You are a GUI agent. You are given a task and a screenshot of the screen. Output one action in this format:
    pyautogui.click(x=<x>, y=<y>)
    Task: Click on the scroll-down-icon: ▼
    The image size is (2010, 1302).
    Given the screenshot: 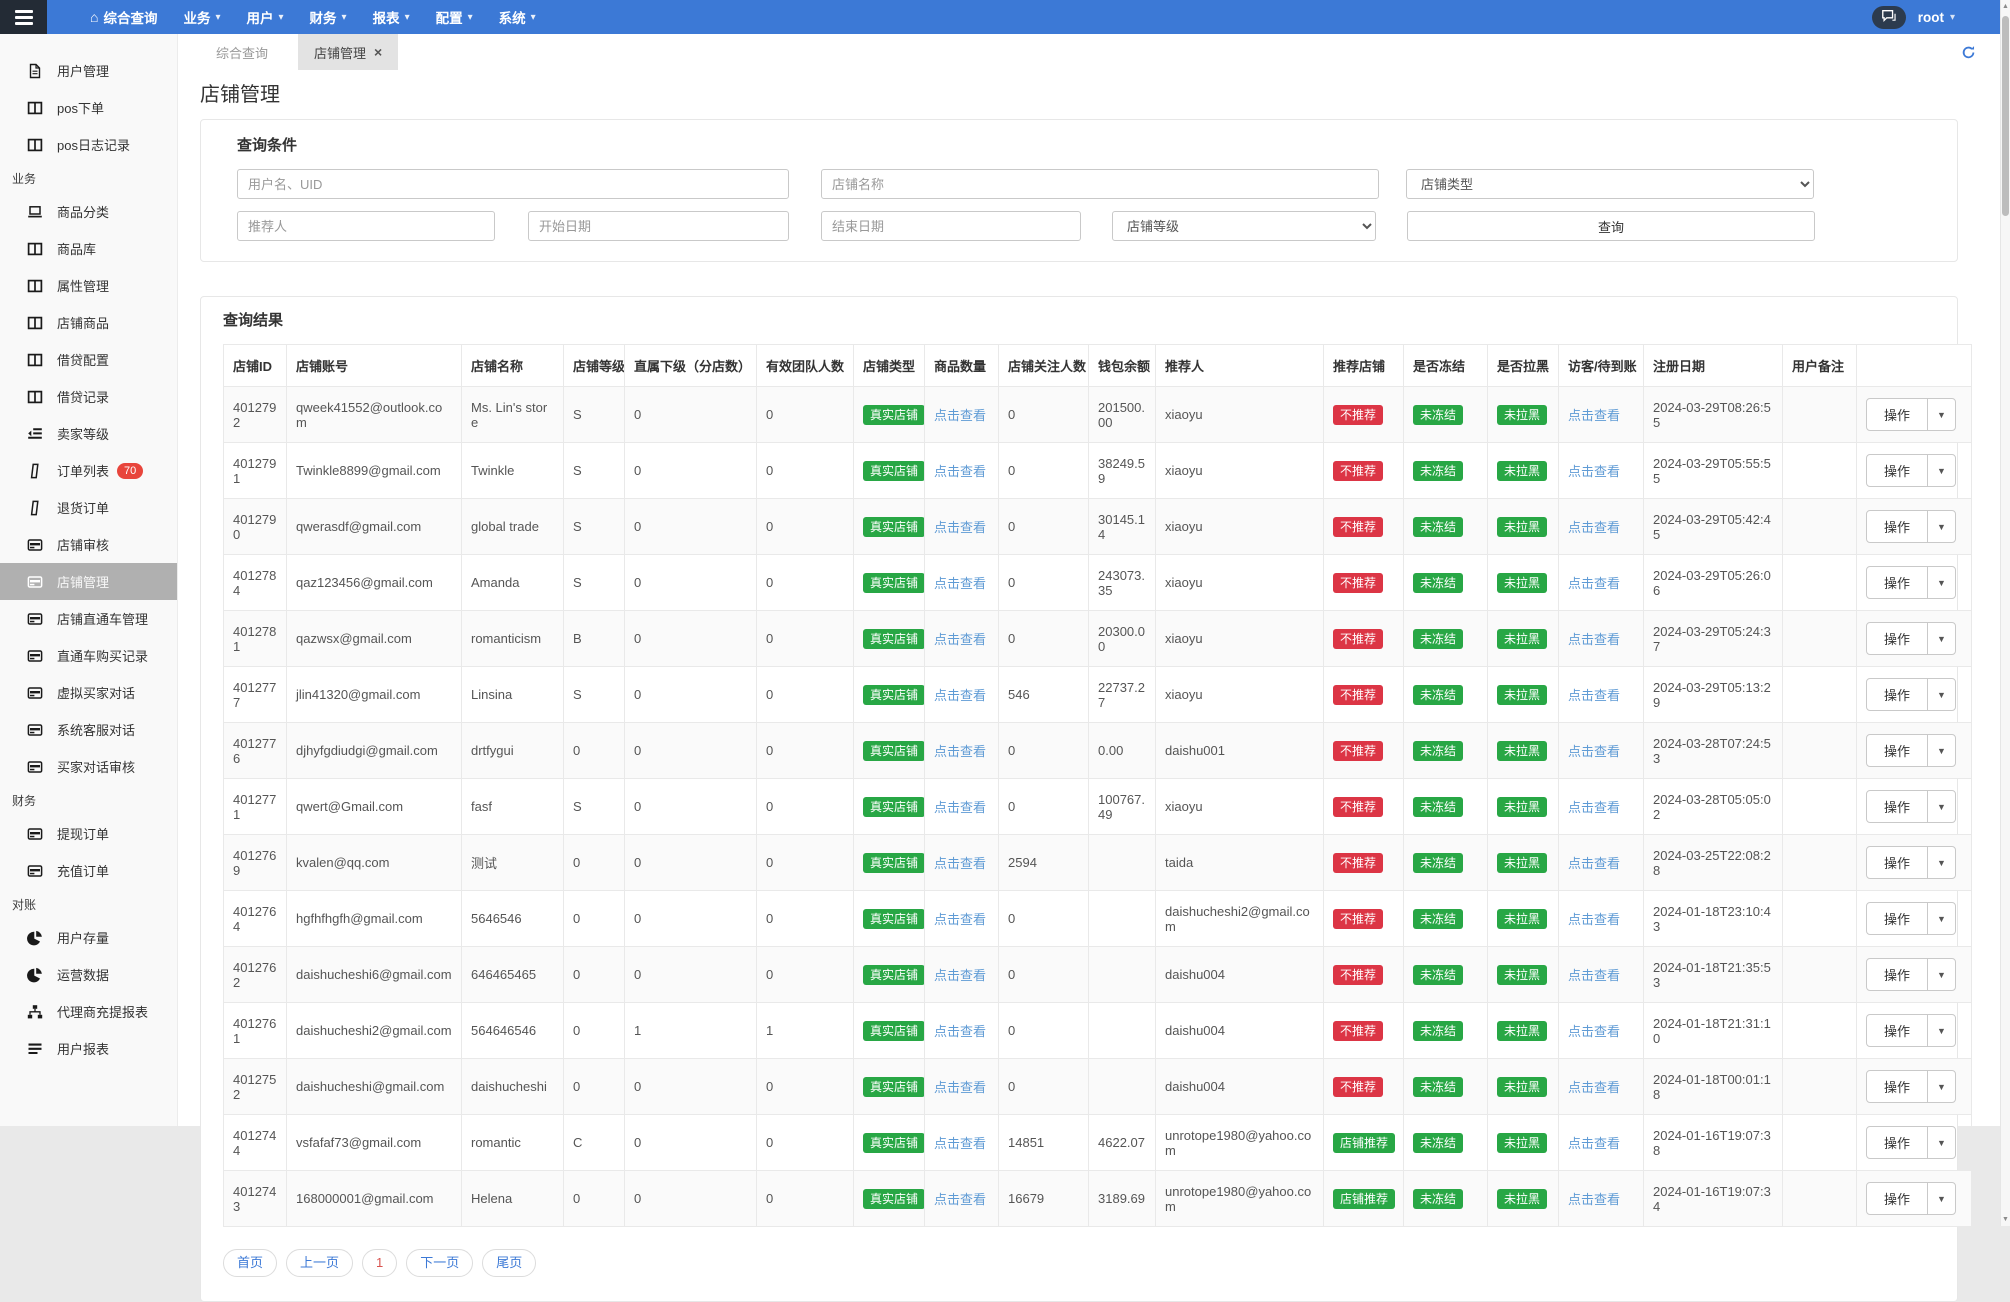 What is the action you would take?
    pyautogui.click(x=2005, y=1219)
    